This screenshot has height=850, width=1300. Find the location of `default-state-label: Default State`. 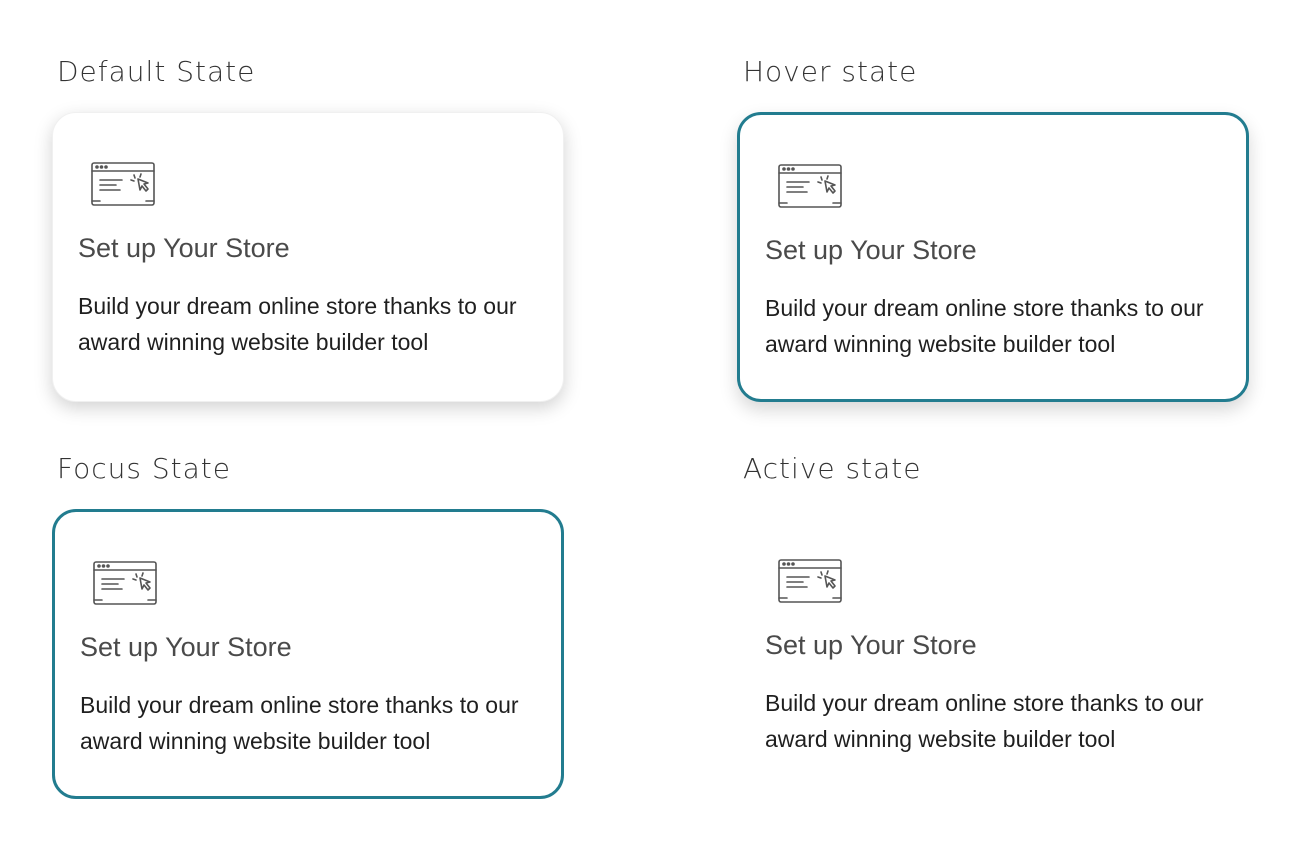

default-state-label: Default State is located at coordinates (156, 71).